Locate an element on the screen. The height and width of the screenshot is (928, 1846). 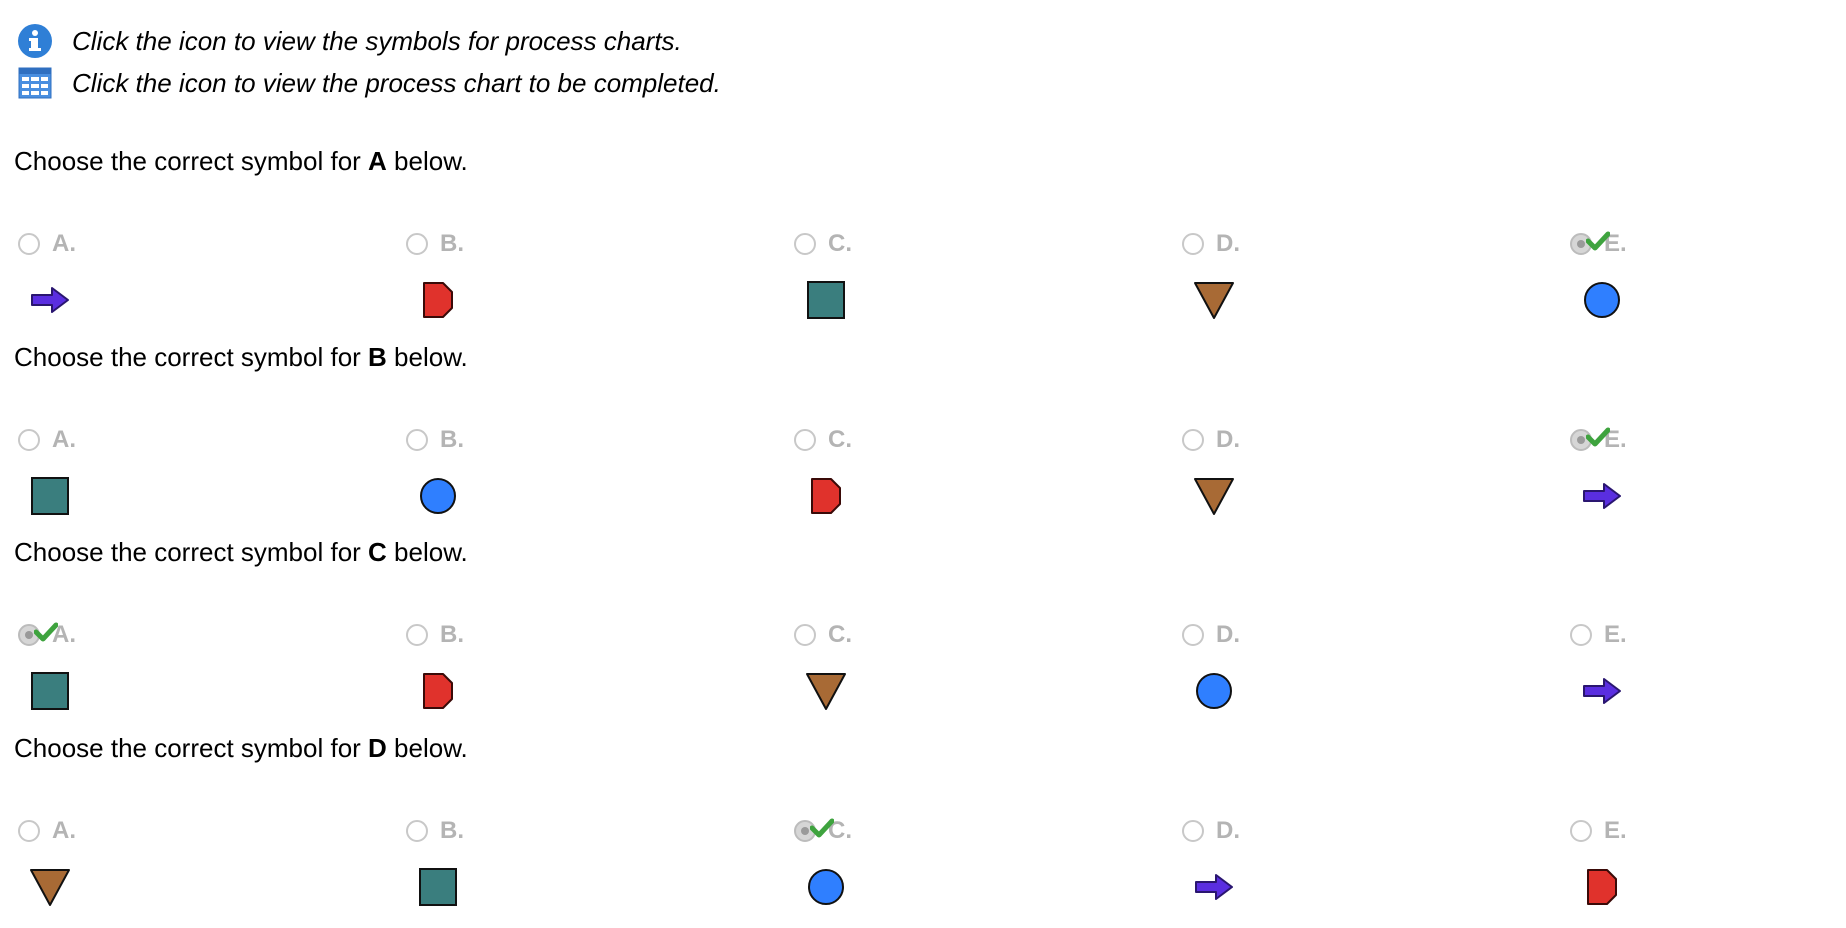
option-d-e: E. is located at coordinates (1706, 868).